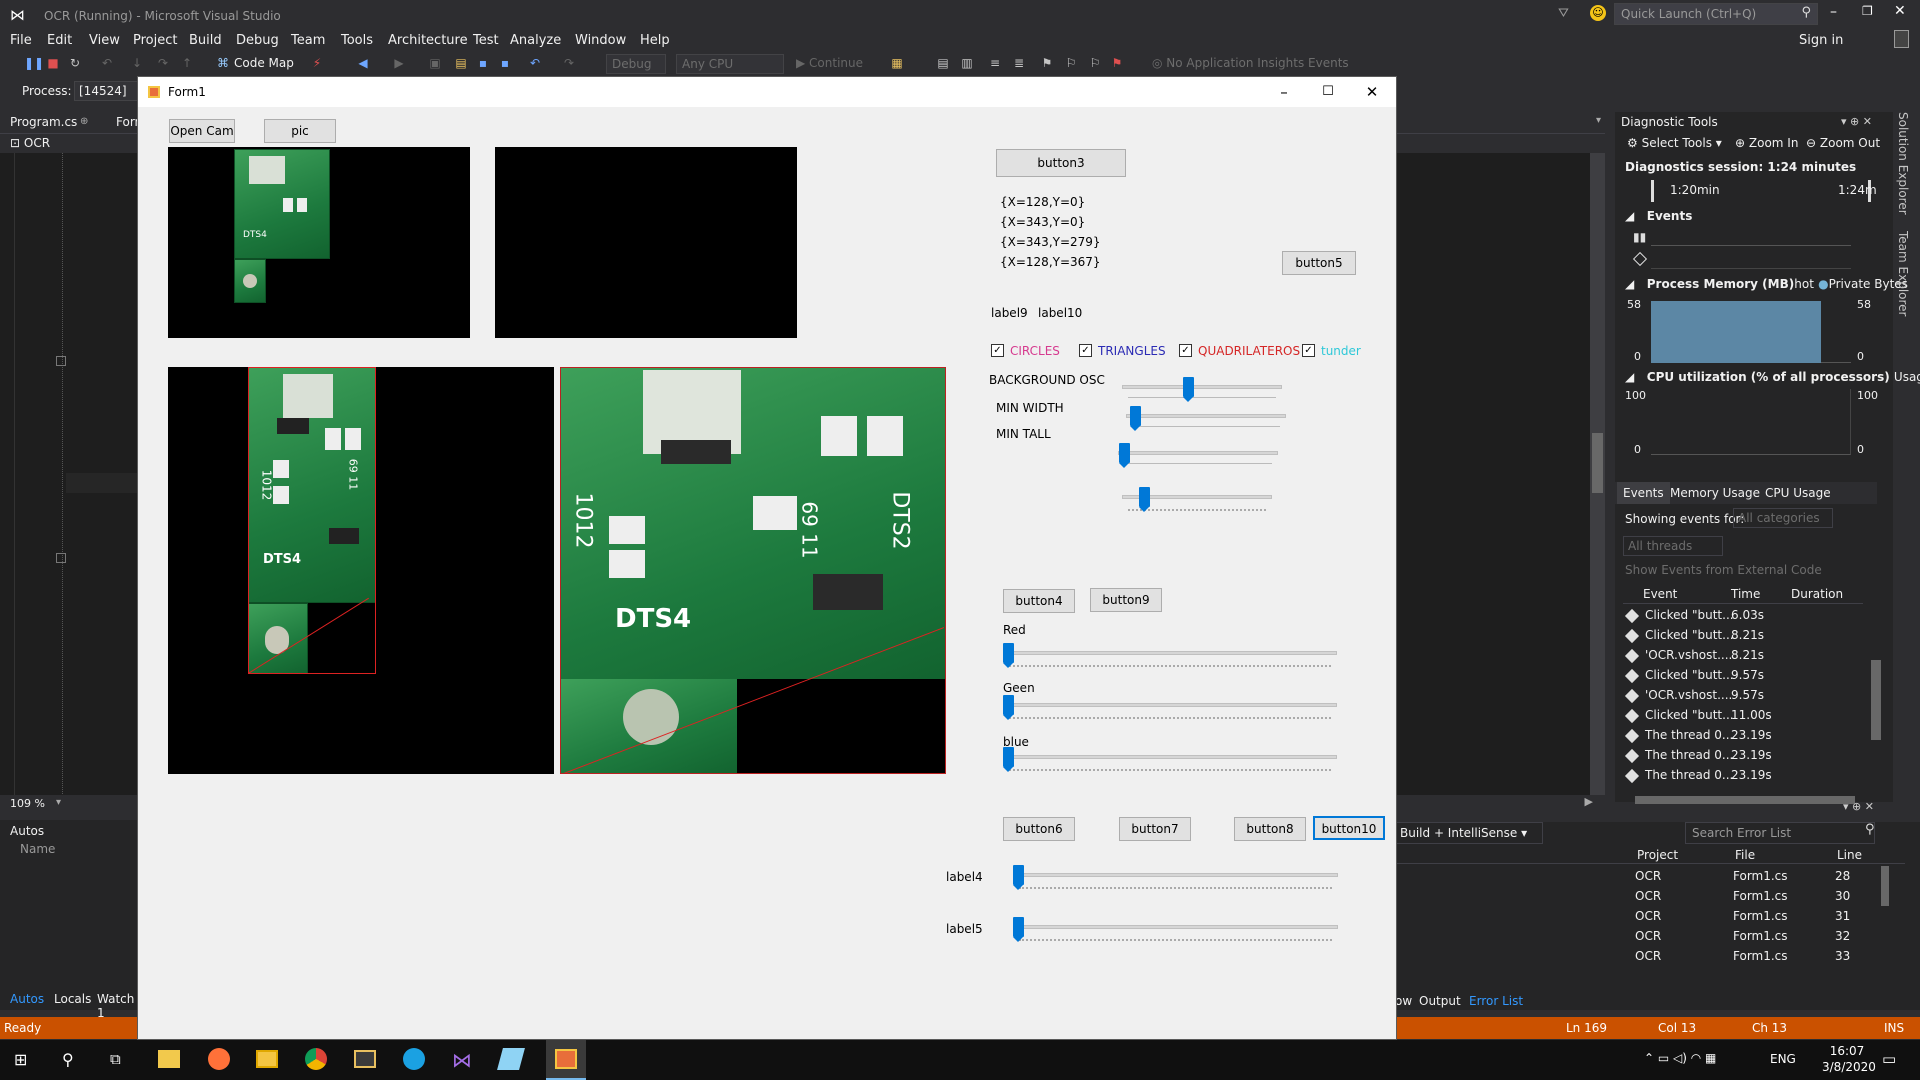 This screenshot has width=1920, height=1080. Describe the element at coordinates (20, 1059) in the screenshot. I see `windows-start-icon: ⊞` at that location.